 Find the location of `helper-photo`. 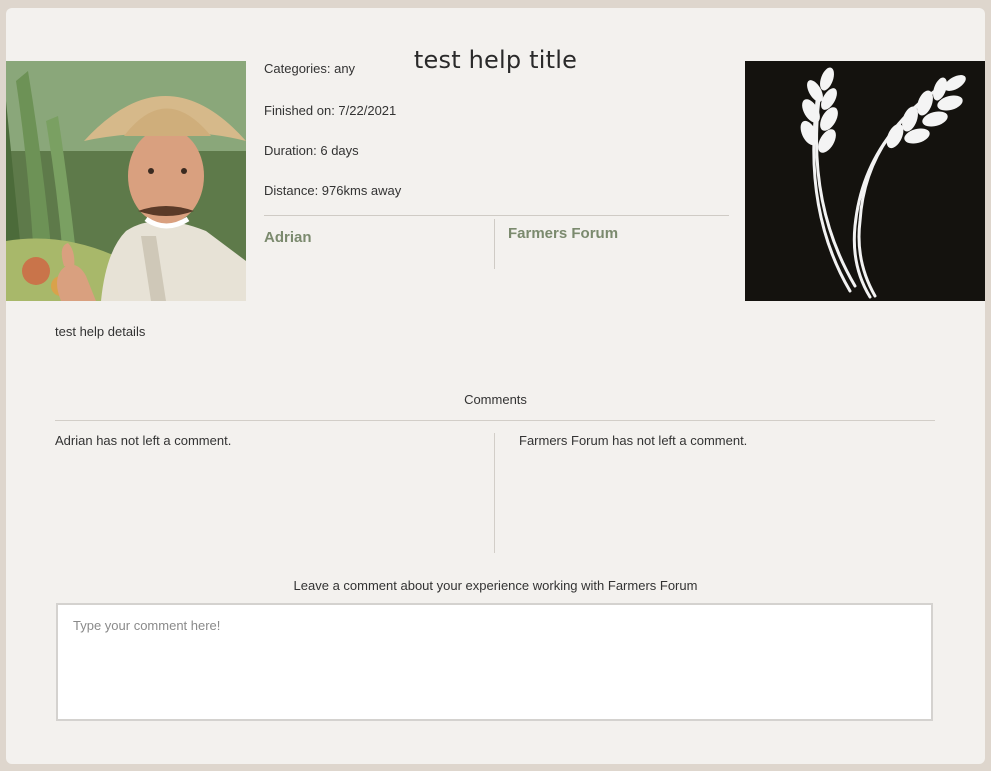

helper-photo is located at coordinates (126, 181).